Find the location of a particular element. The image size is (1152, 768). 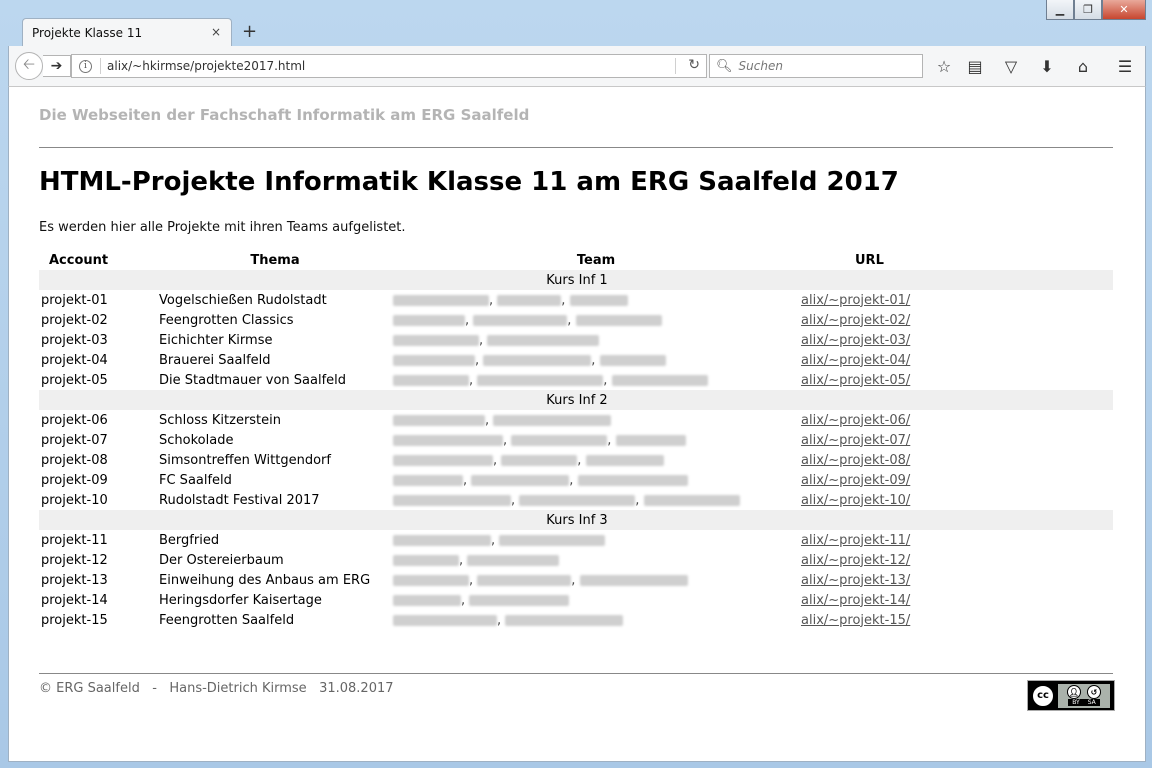

window-controls: ▁ ❐ ✕ is located at coordinates (1096, 10).